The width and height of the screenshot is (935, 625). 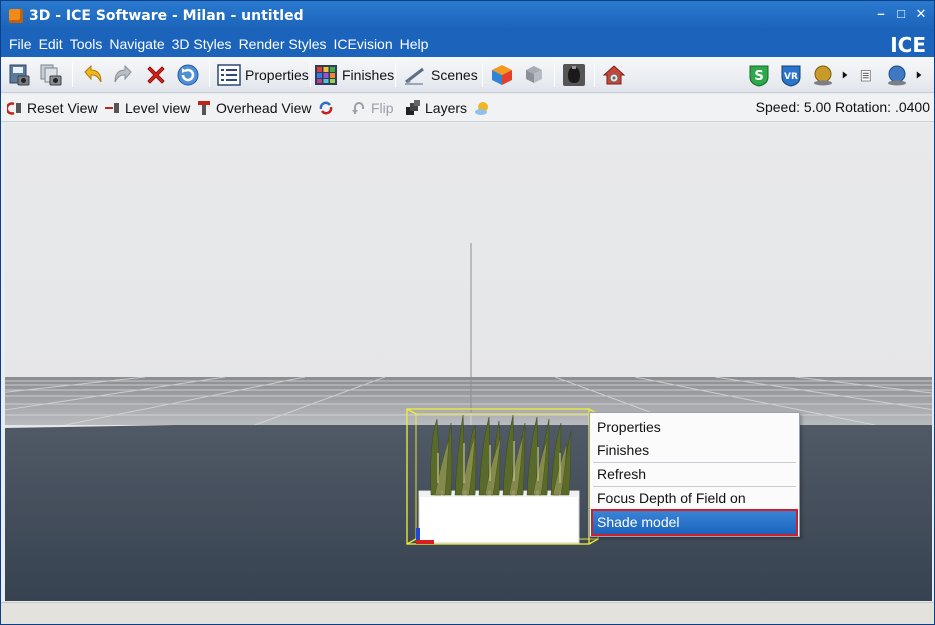 I want to click on house-settings-button, so click(x=614, y=75).